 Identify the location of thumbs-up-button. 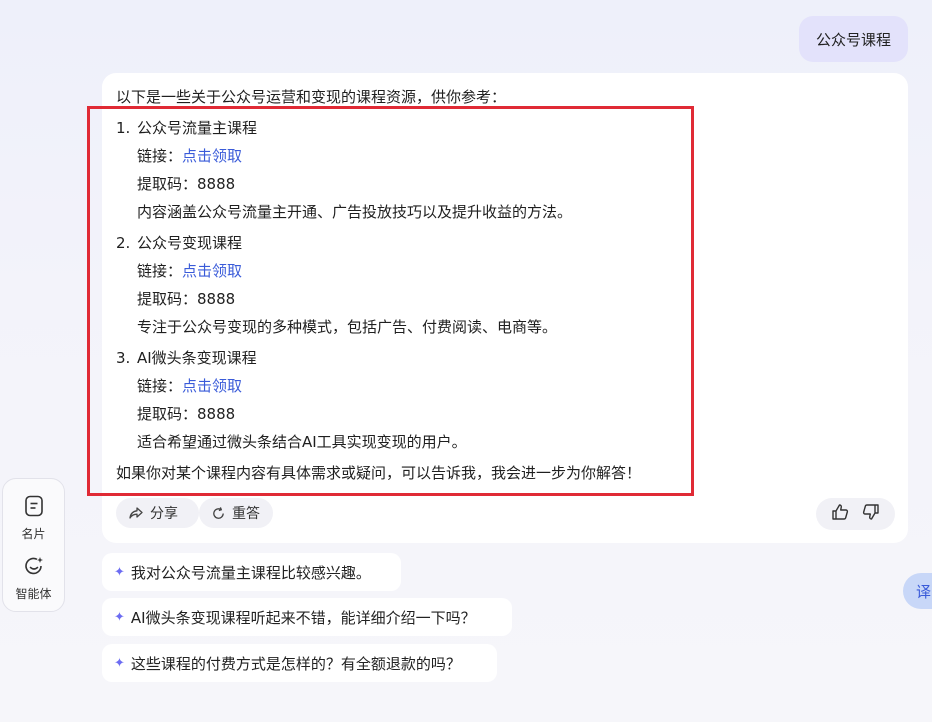
(840, 514).